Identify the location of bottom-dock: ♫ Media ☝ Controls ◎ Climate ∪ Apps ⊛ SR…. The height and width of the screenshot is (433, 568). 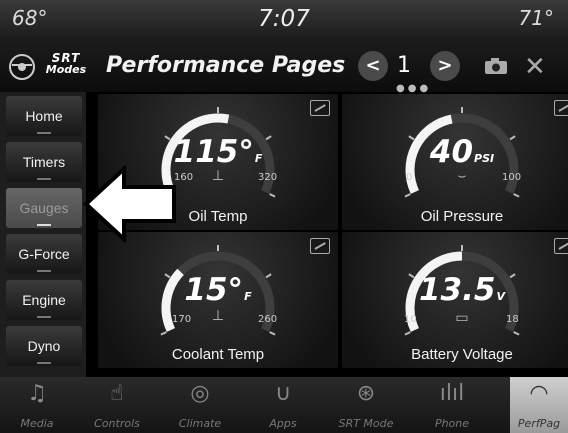
(284, 405).